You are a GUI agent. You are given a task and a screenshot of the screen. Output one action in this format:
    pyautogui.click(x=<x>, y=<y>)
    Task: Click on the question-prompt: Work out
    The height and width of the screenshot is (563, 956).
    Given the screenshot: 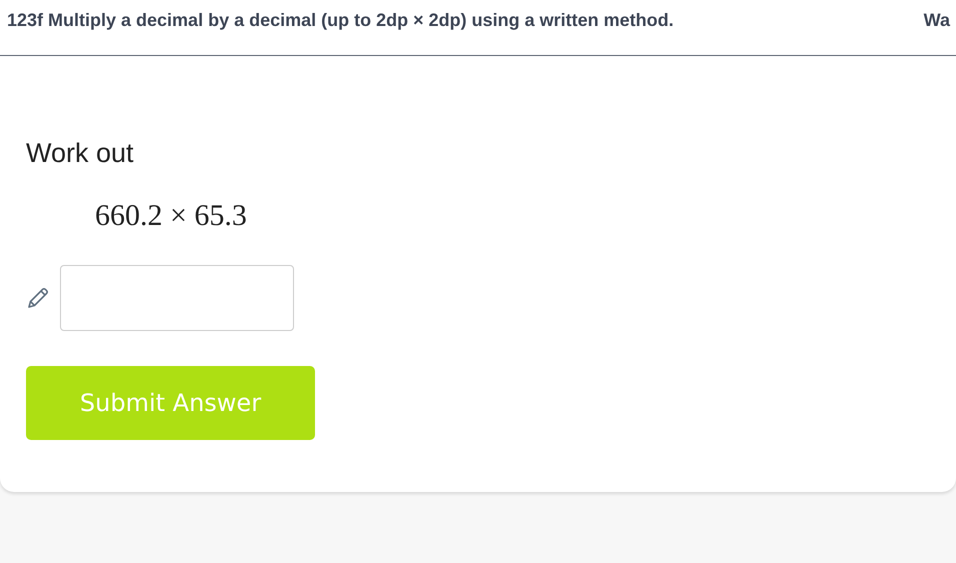 What is the action you would take?
    pyautogui.click(x=80, y=153)
    